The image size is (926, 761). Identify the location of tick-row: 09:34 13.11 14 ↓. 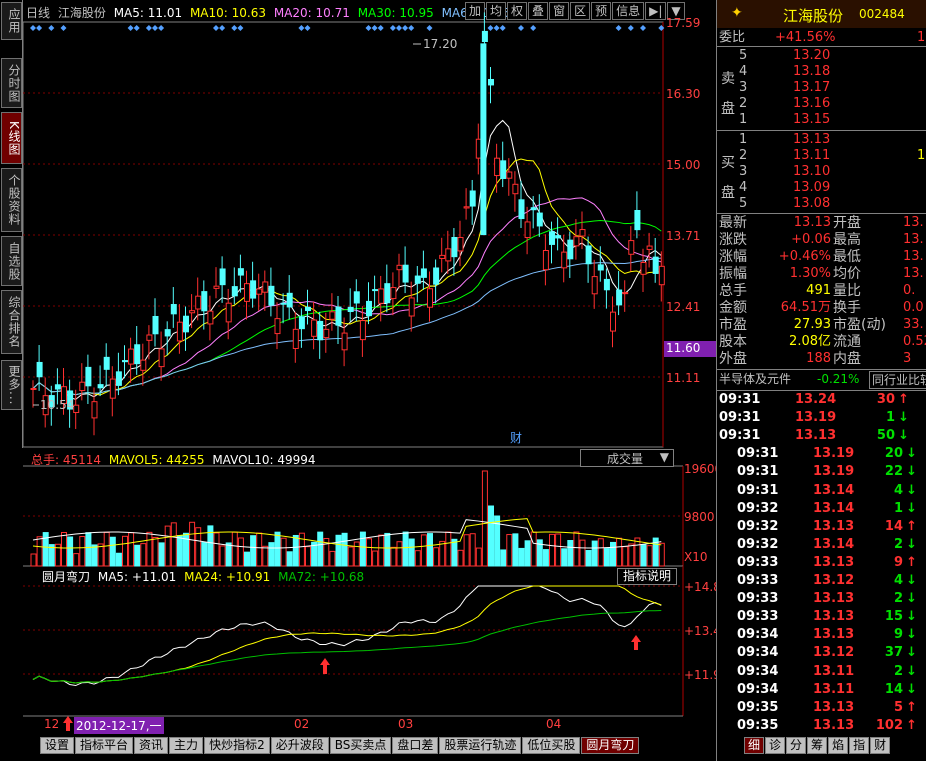
(821, 690).